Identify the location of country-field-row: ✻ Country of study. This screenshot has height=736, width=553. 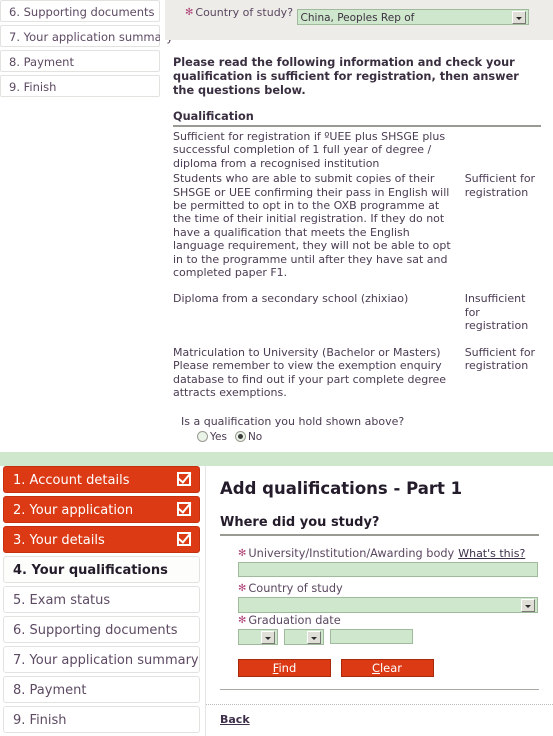
(395, 597).